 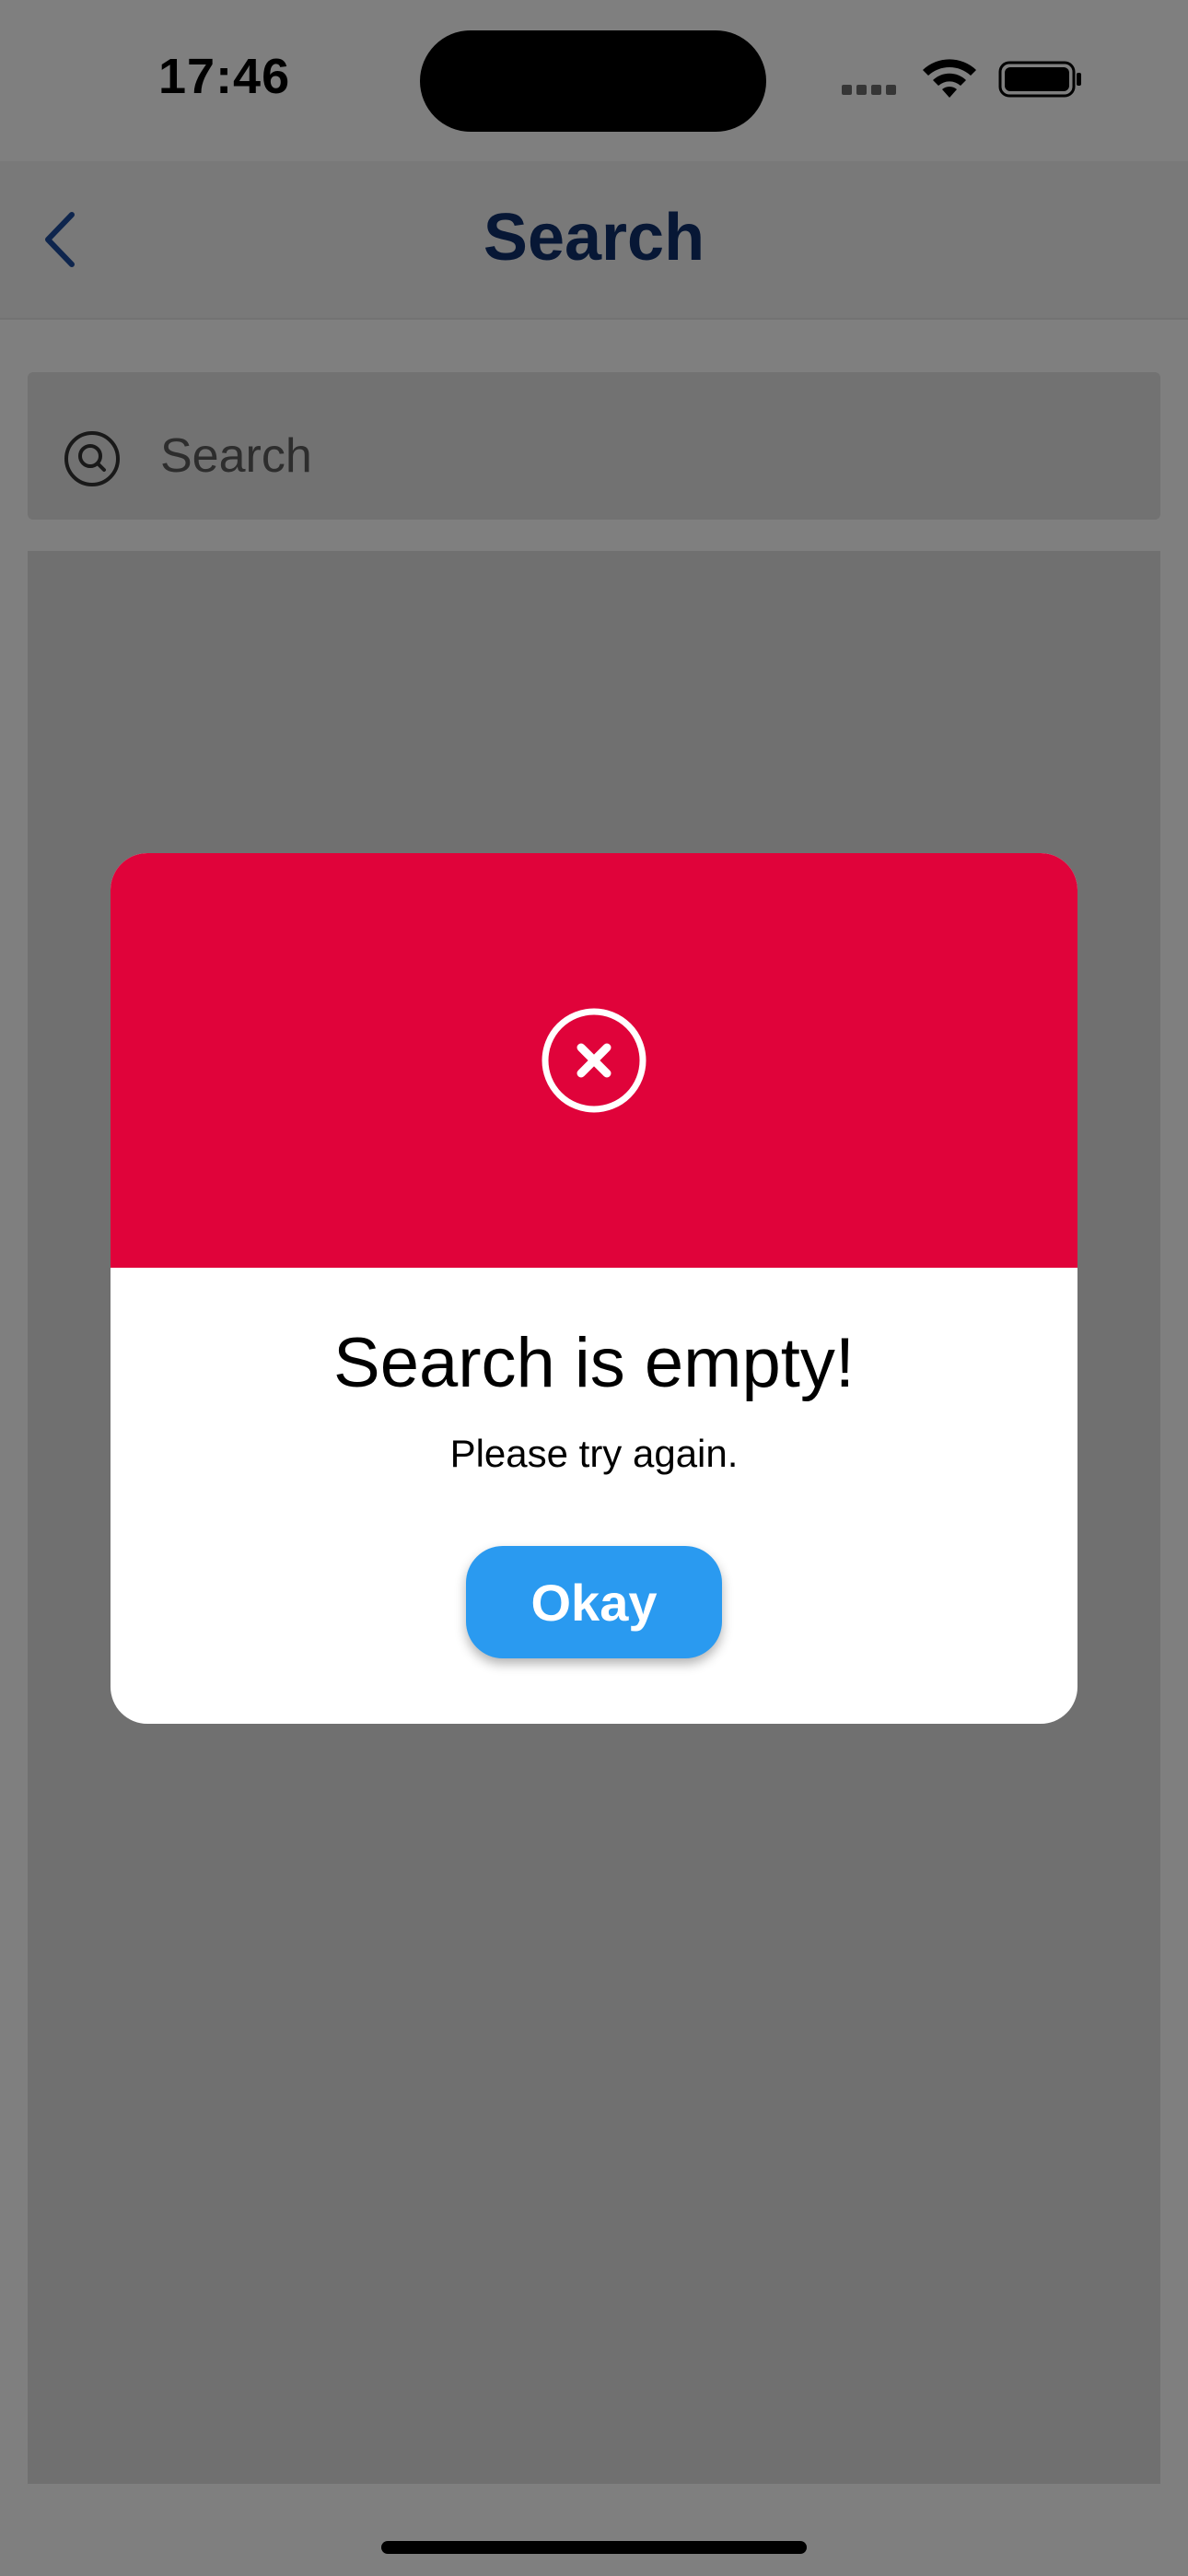 I want to click on dialog-header, so click(x=594, y=1060).